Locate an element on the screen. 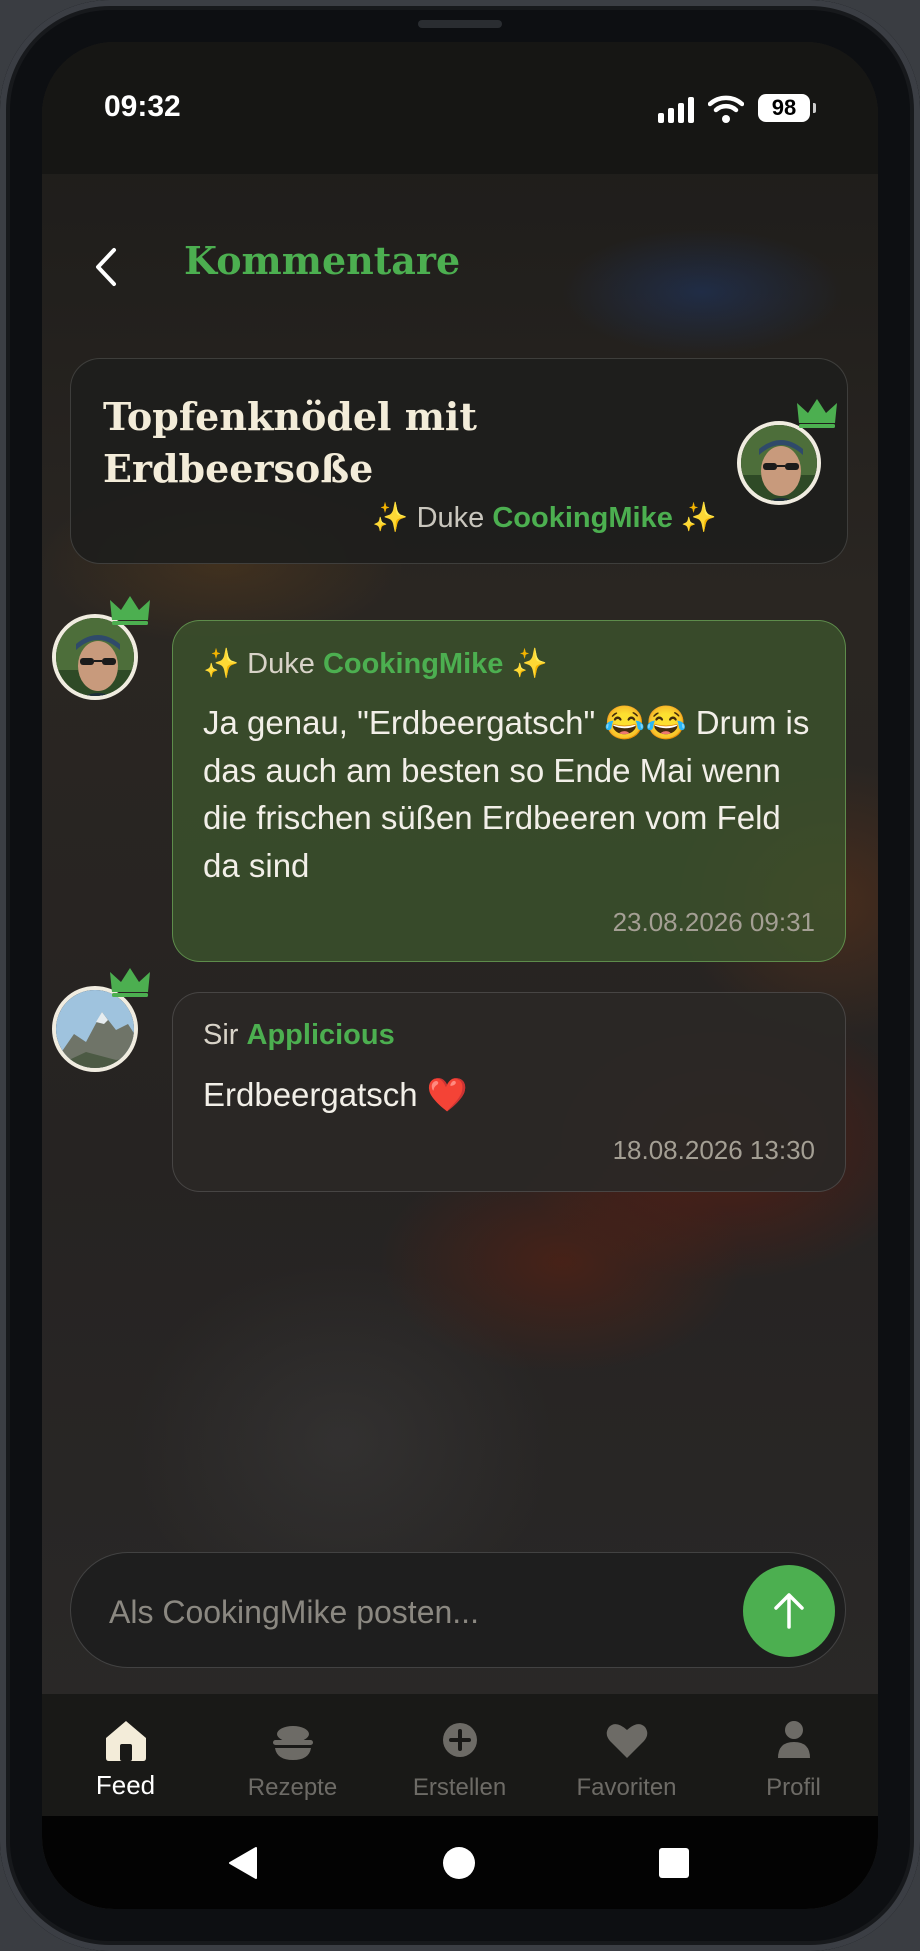 The image size is (920, 1951). recipe-author: ✨ Duke CookingMike ✨ is located at coordinates (544, 518).